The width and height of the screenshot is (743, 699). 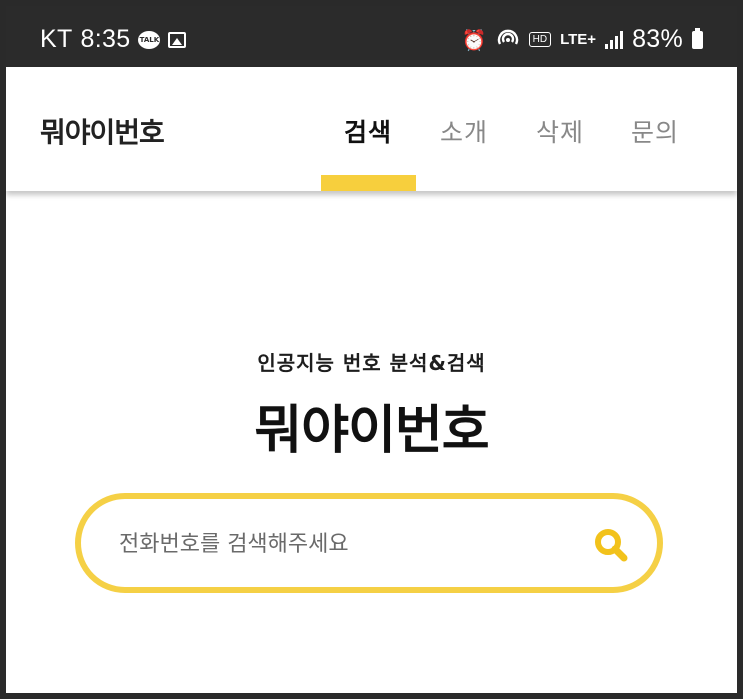 I want to click on tab-delete: 삭제, so click(x=560, y=131).